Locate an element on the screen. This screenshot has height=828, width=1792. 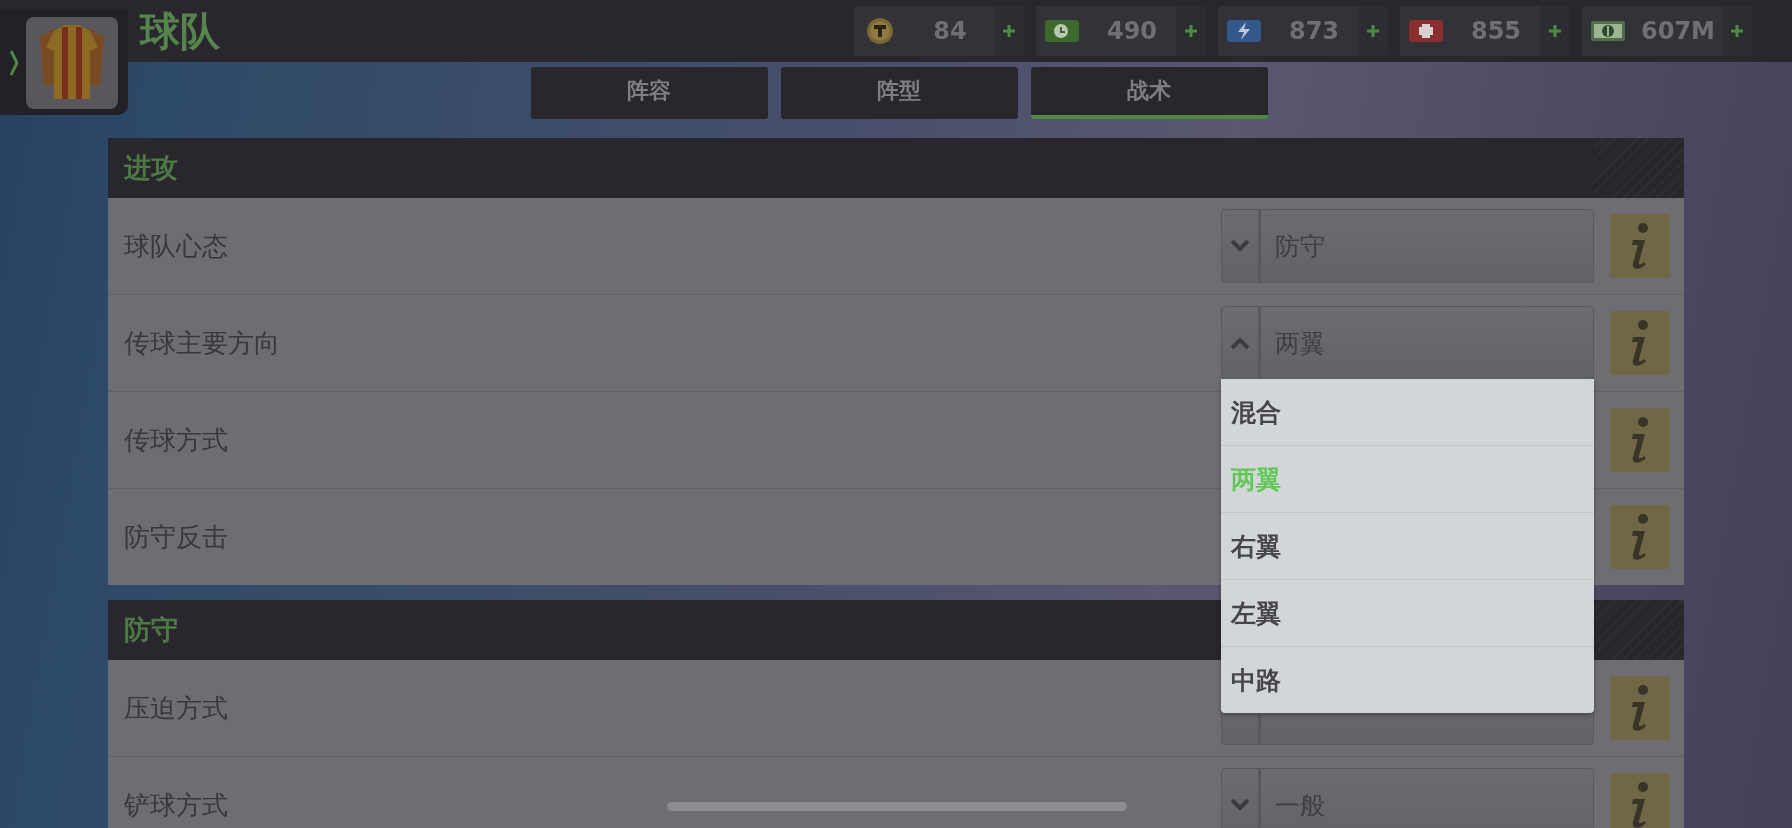
currency-amount: 84 is located at coordinates (950, 31).